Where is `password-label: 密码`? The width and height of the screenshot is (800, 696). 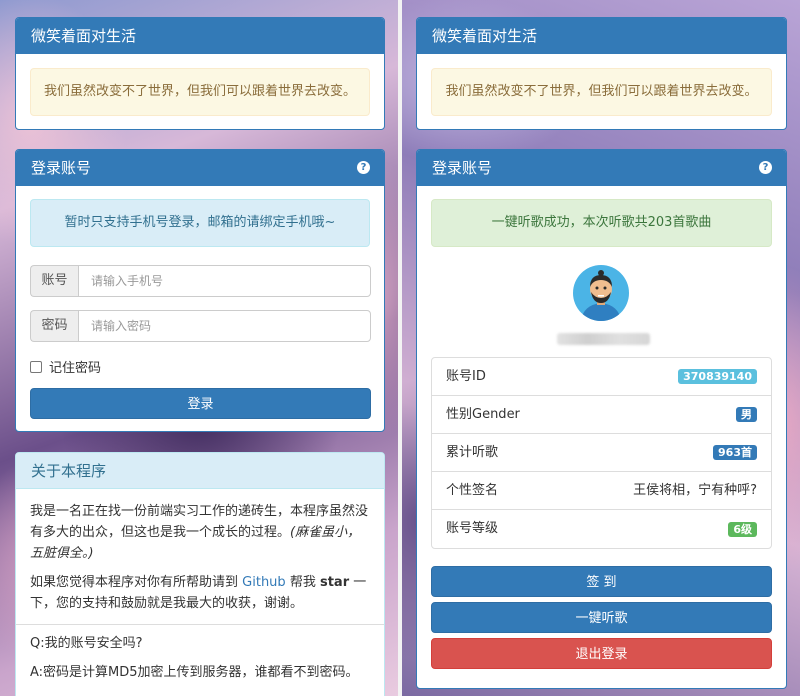 password-label: 密码 is located at coordinates (54, 326).